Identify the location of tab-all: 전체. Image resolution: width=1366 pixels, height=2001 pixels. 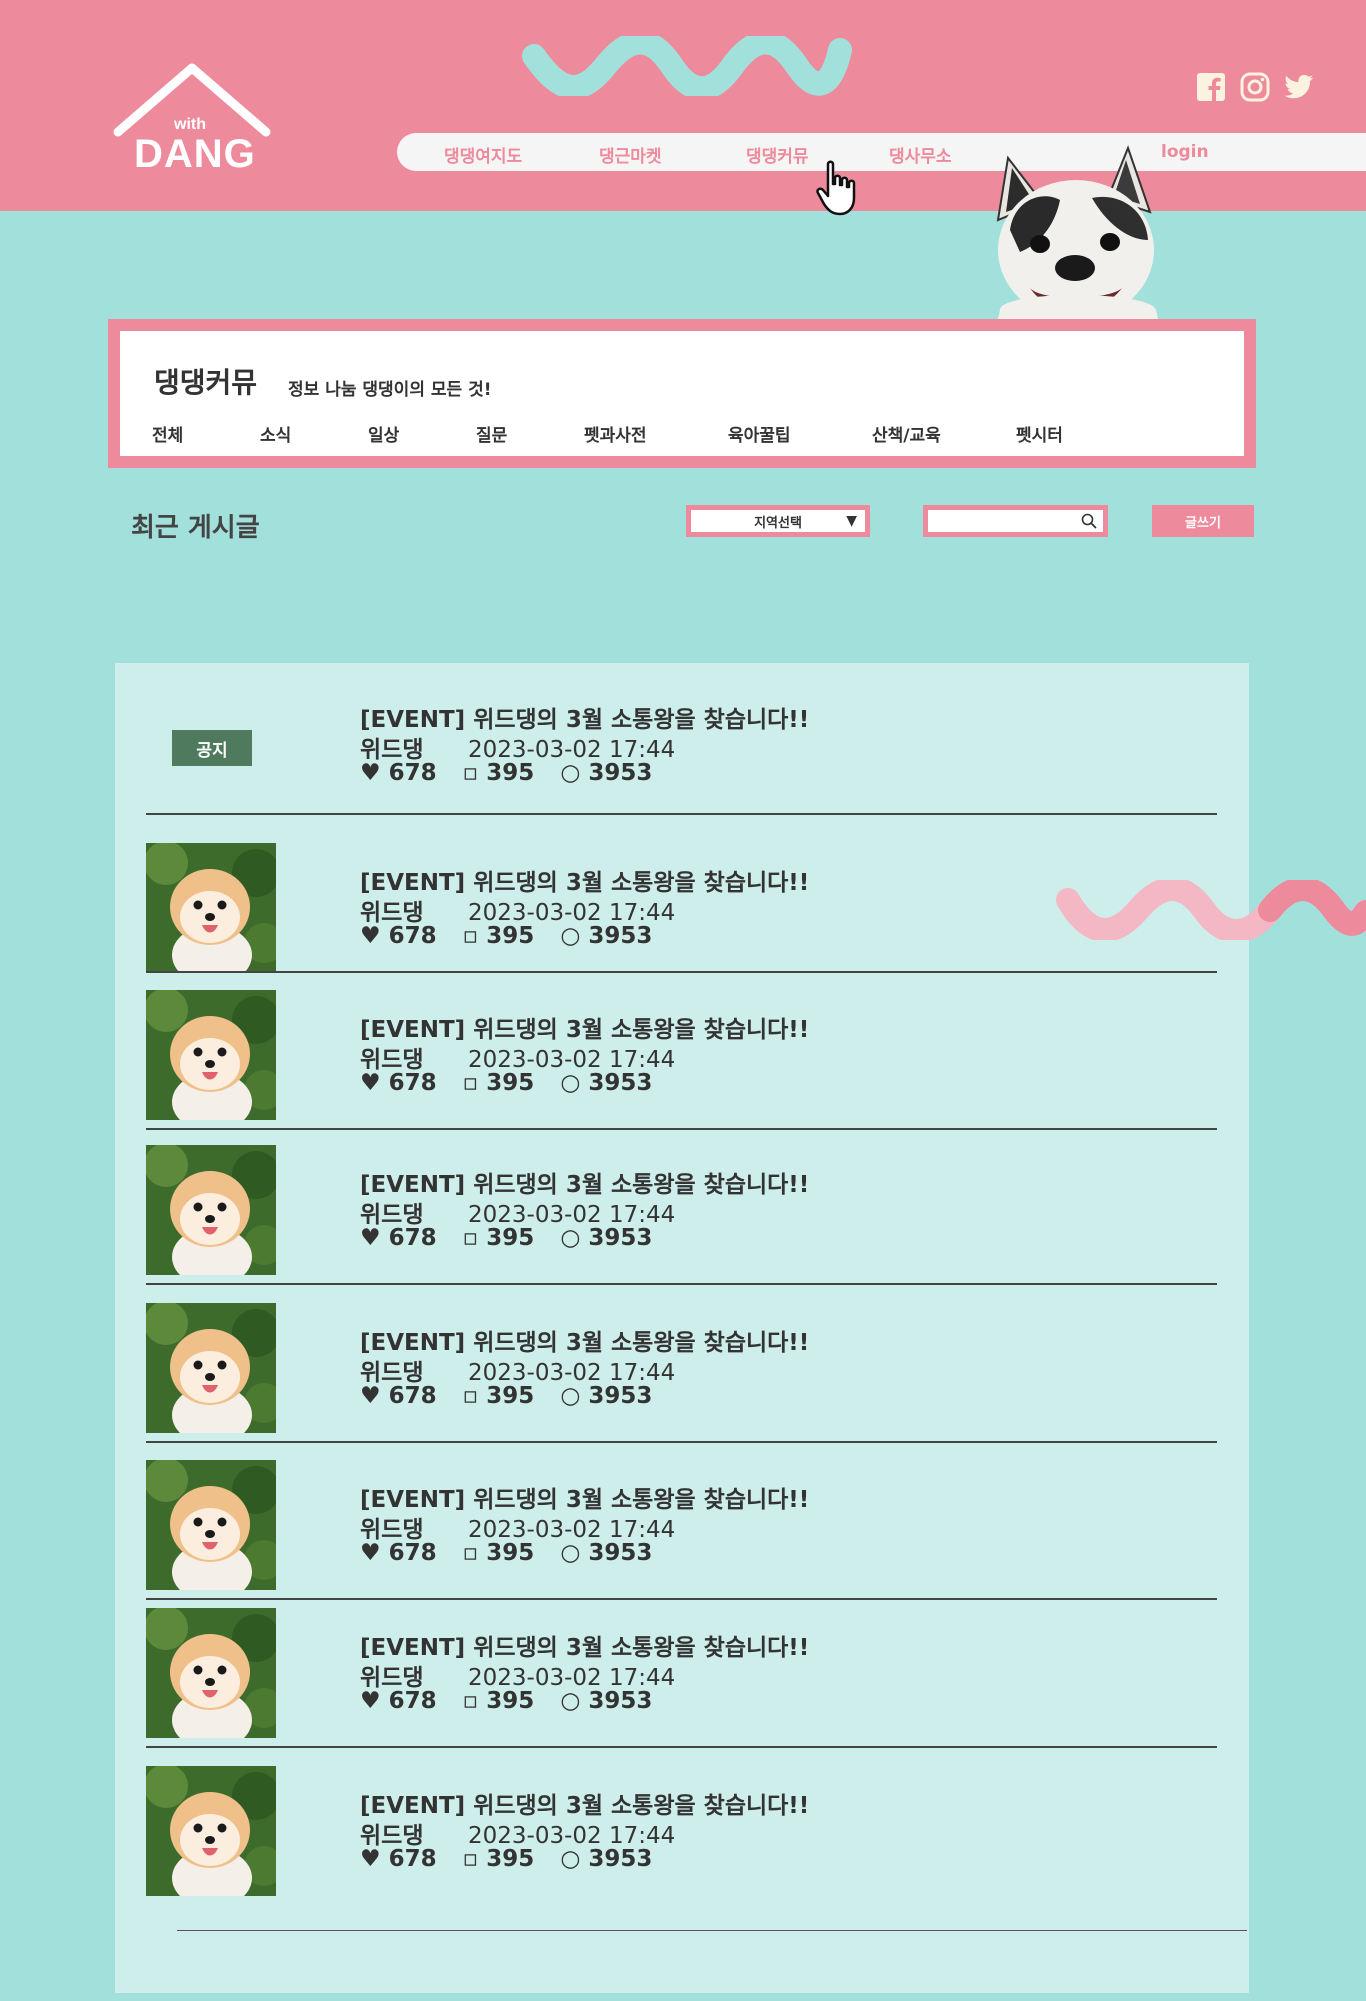
(167, 433).